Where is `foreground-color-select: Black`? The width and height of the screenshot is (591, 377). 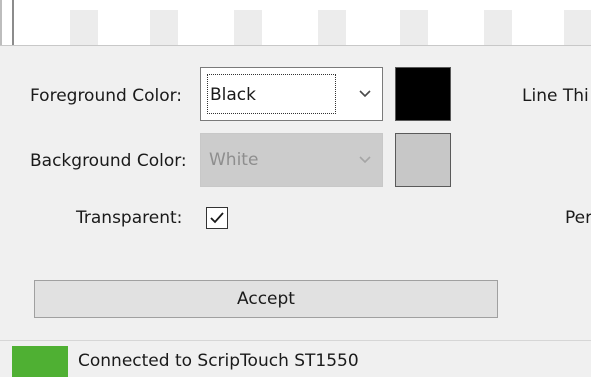 foreground-color-select: Black is located at coordinates (291, 94).